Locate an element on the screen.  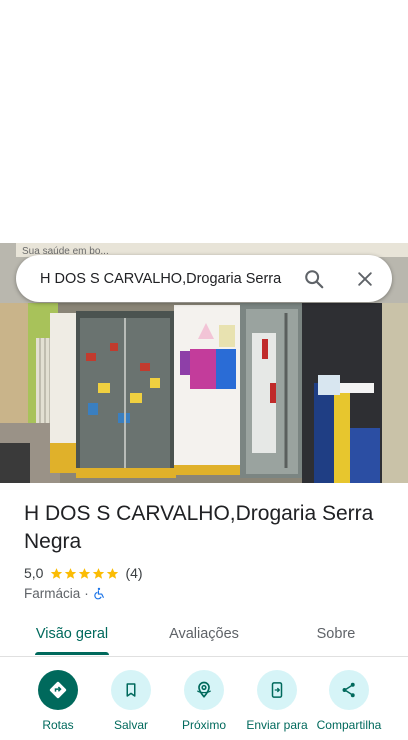
send-to-phone-button-circle is located at coordinates (277, 690).